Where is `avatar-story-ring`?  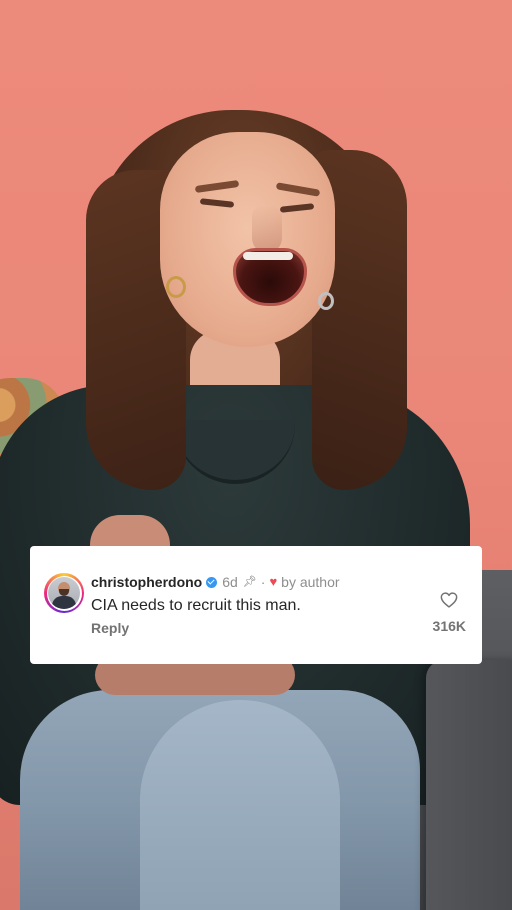
avatar-story-ring is located at coordinates (64, 593).